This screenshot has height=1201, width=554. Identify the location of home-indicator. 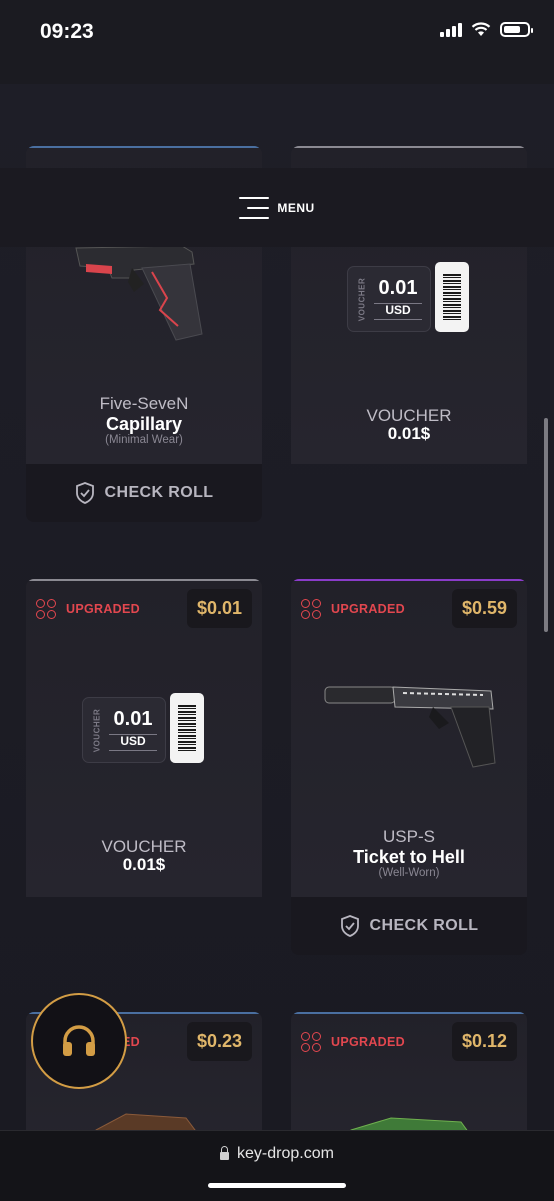
(277, 1185).